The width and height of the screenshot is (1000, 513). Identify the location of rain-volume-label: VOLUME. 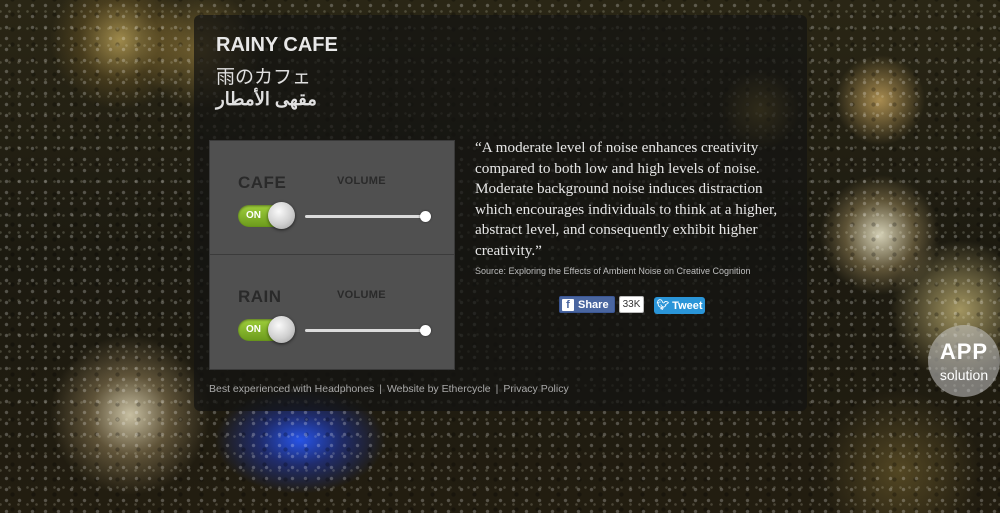
(361, 295).